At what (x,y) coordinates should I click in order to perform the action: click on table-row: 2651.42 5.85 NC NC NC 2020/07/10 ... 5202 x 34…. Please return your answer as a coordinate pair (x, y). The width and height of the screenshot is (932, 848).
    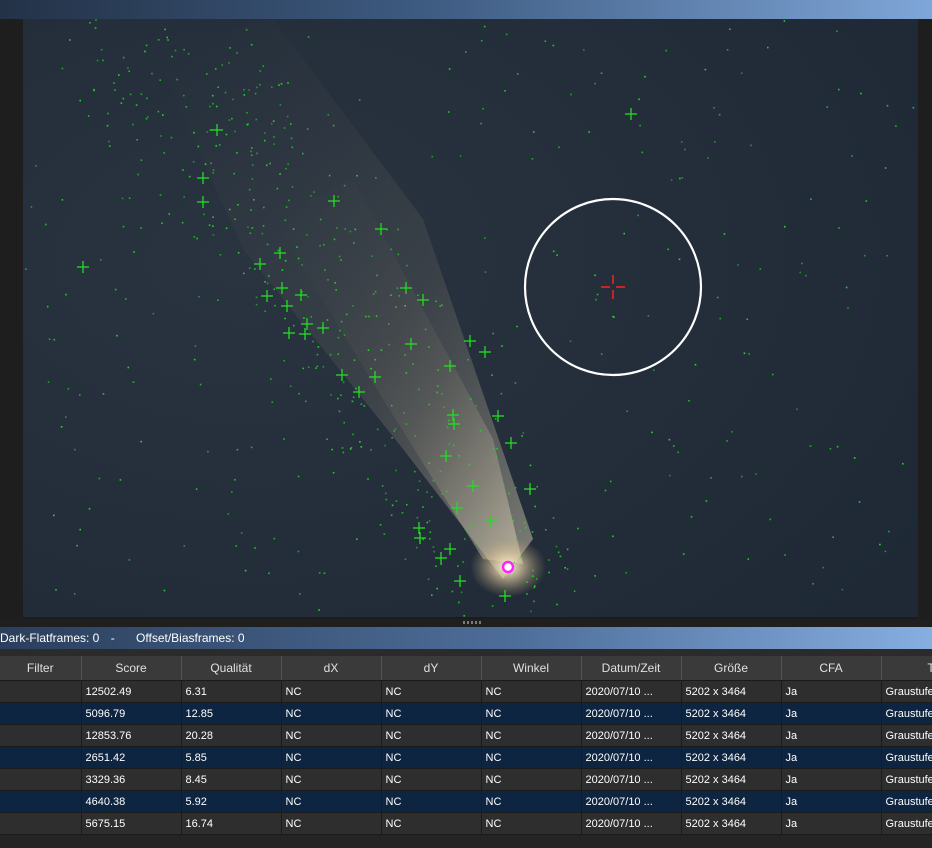
    Looking at the image, I should click on (466, 757).